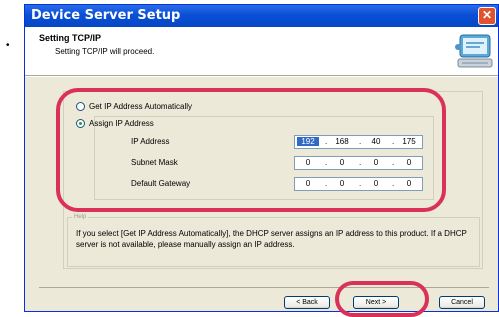  I want to click on window-title: Device Server Setup, so click(106, 15).